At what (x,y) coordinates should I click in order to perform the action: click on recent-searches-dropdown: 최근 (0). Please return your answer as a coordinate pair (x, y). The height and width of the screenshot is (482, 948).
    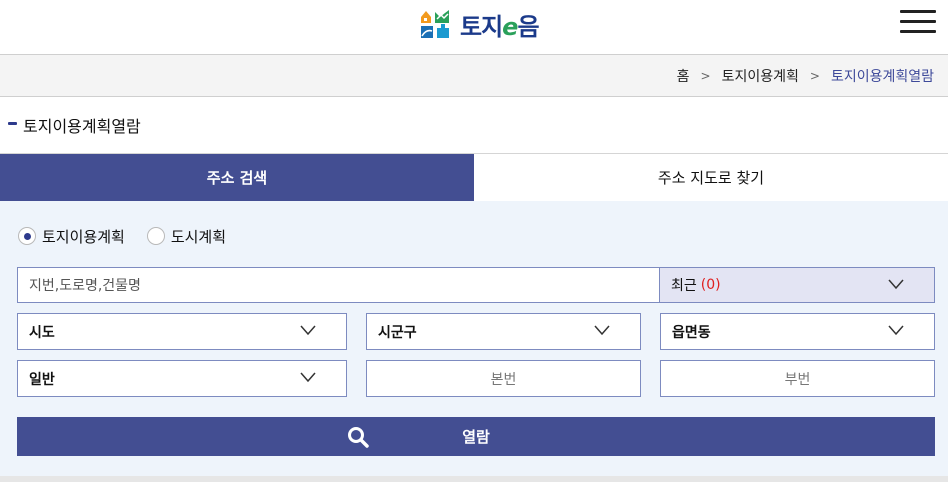
    Looking at the image, I should click on (797, 285).